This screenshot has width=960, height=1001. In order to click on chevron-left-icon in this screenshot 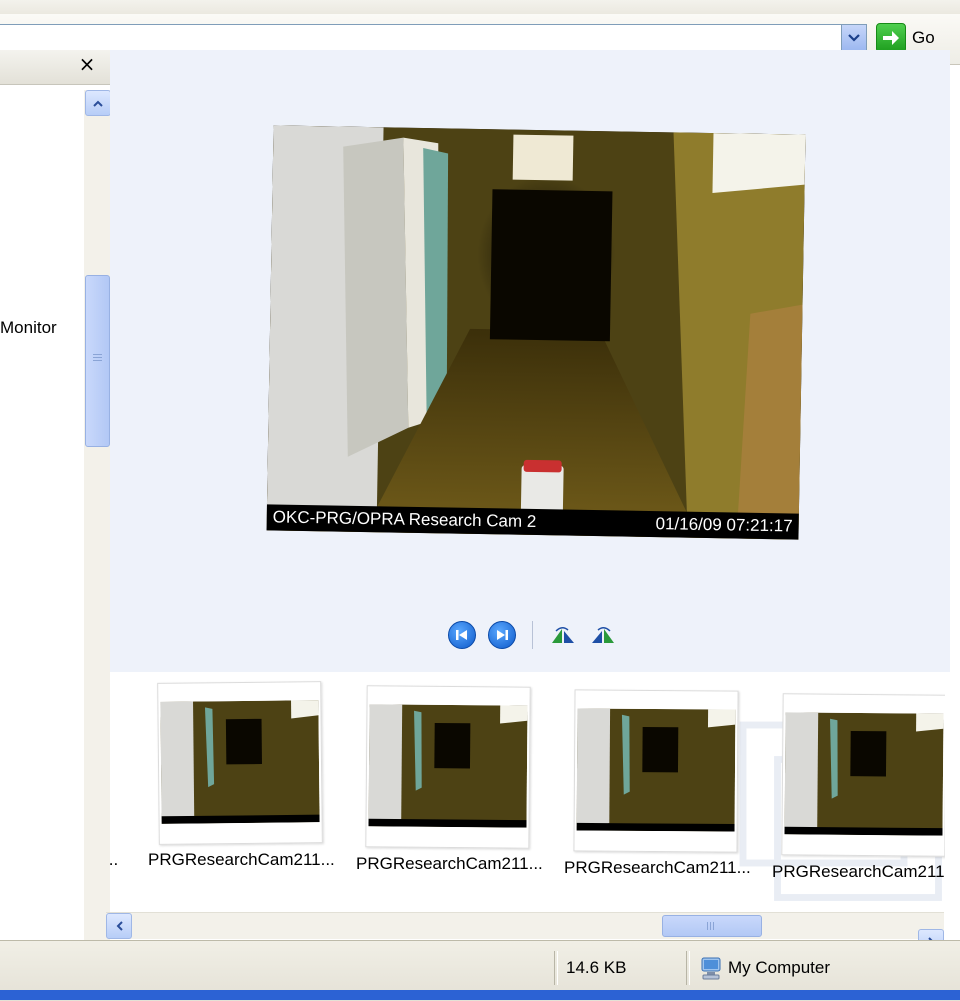, I will do `click(119, 926)`.